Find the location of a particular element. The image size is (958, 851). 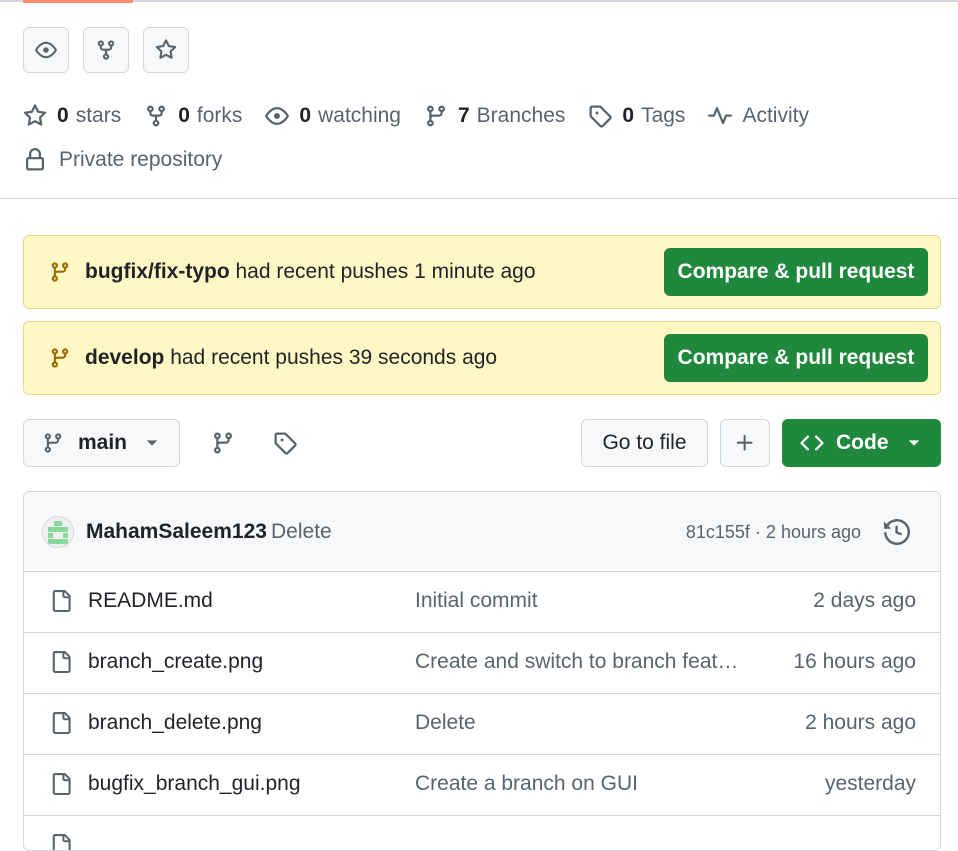

banner-branch-name: bugfix/fix-typo is located at coordinates (157, 271).